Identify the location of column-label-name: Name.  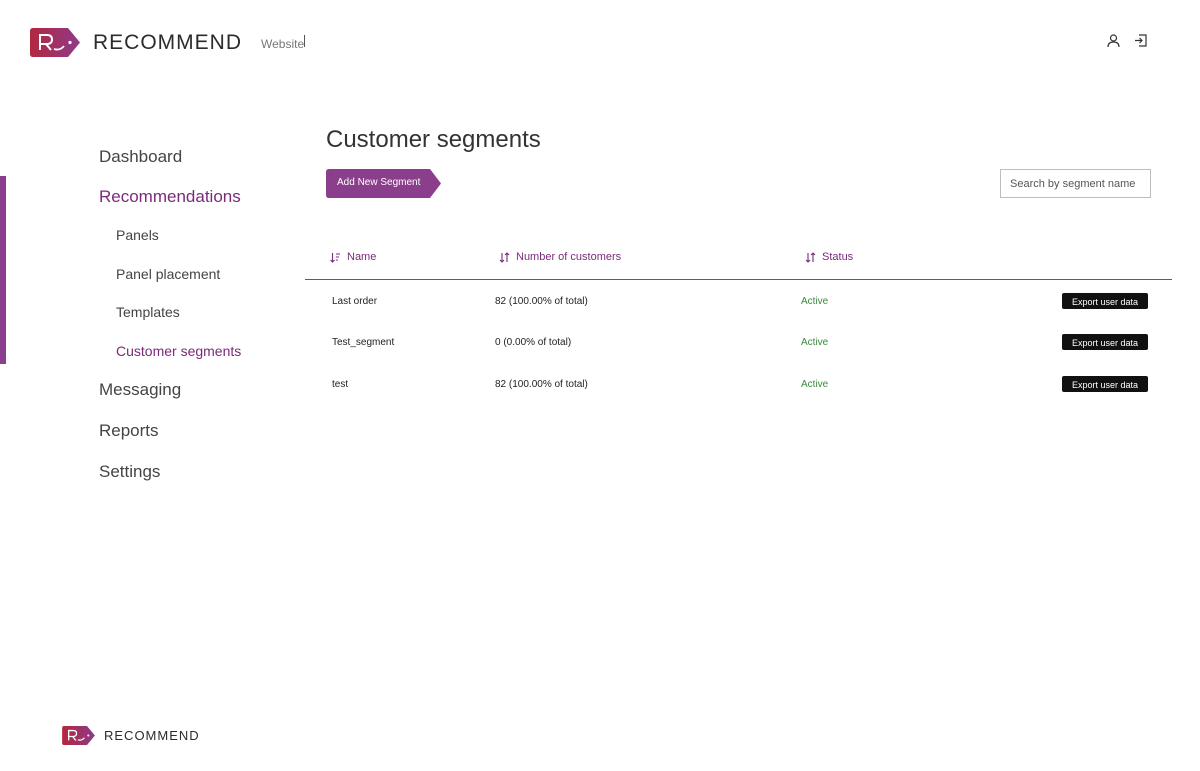
(362, 257).